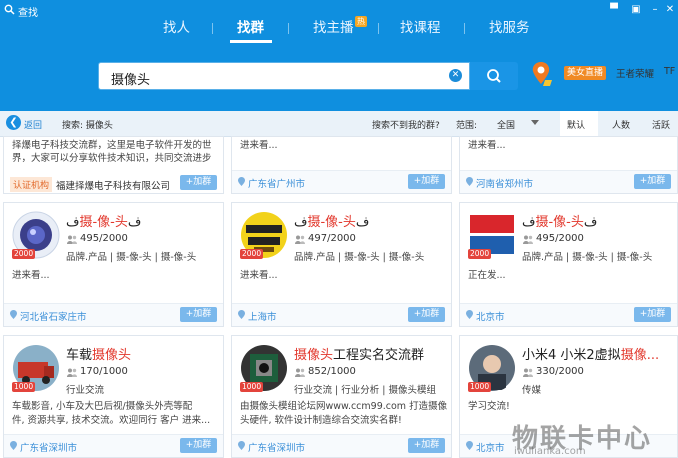  I want to click on search-box, so click(284, 76).